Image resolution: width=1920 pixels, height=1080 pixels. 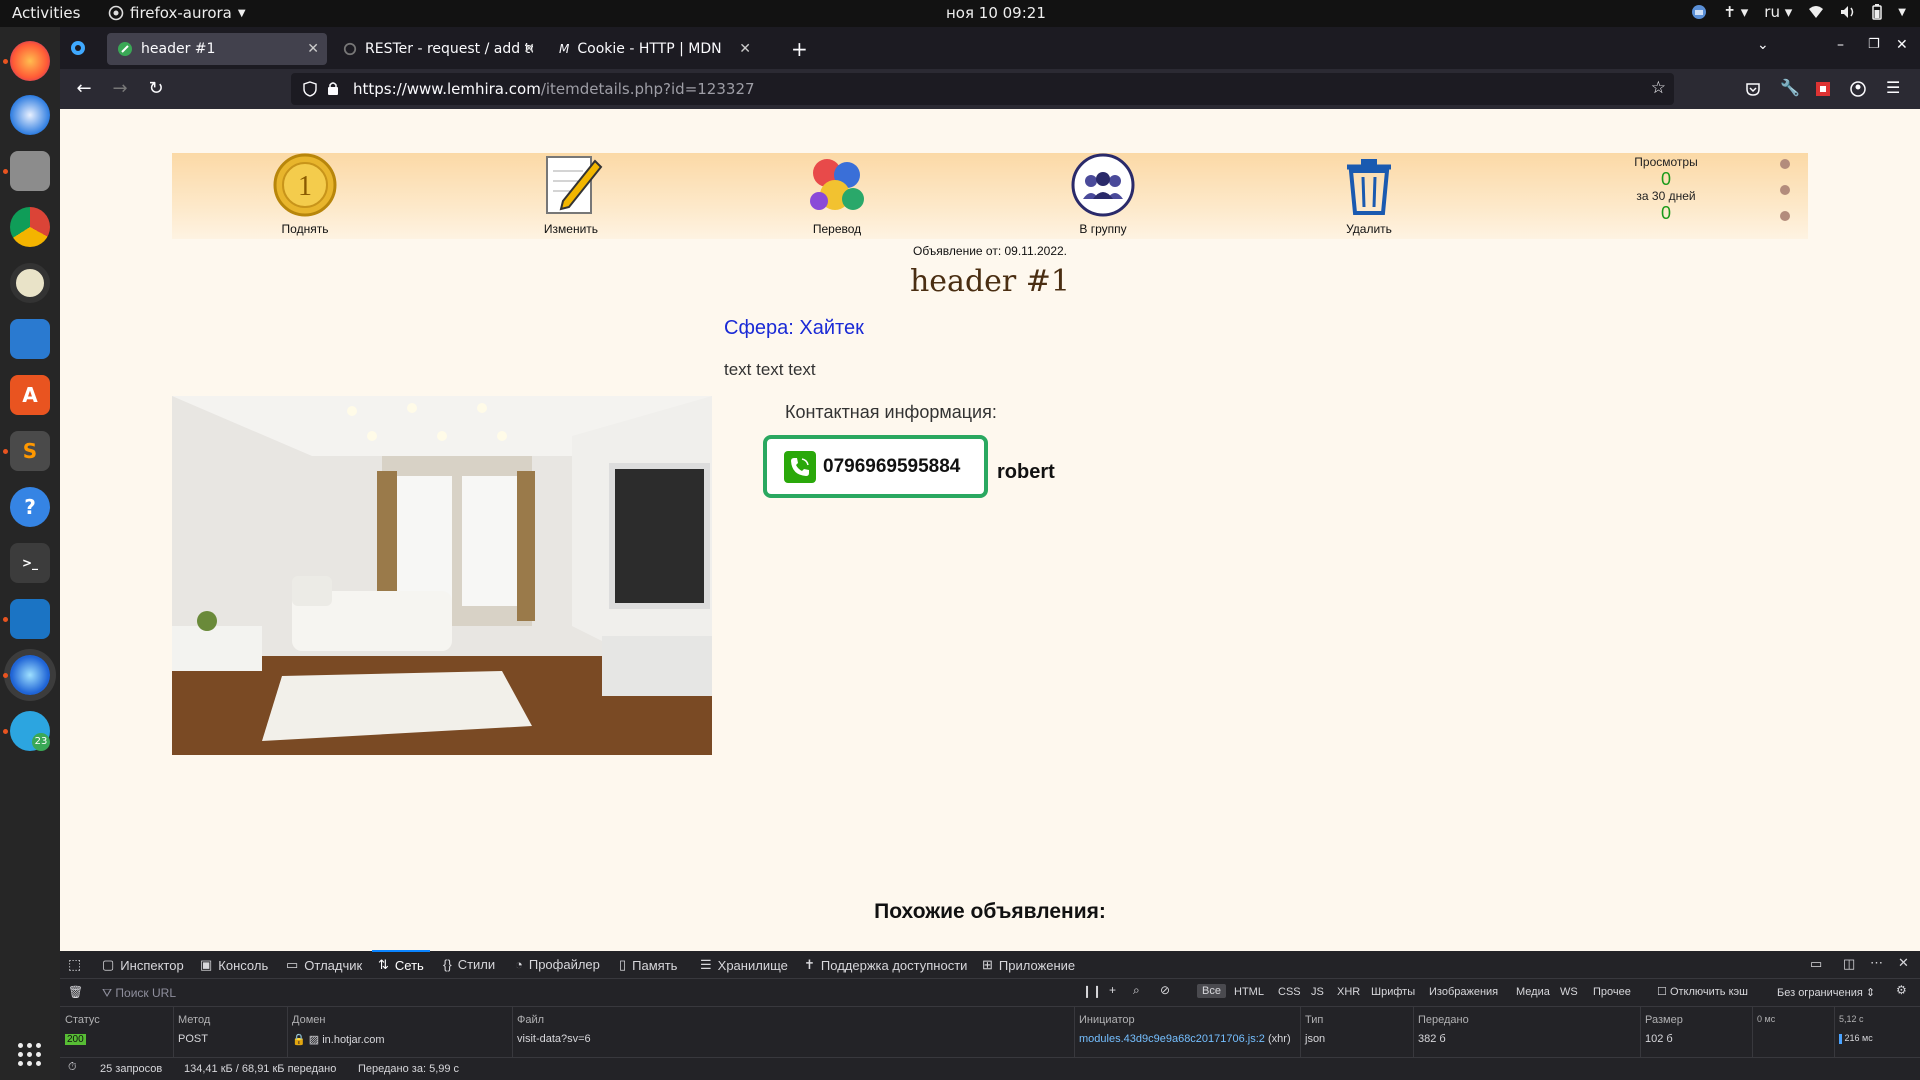 I want to click on hamburger-menu-icon: ☰, so click(x=1893, y=87).